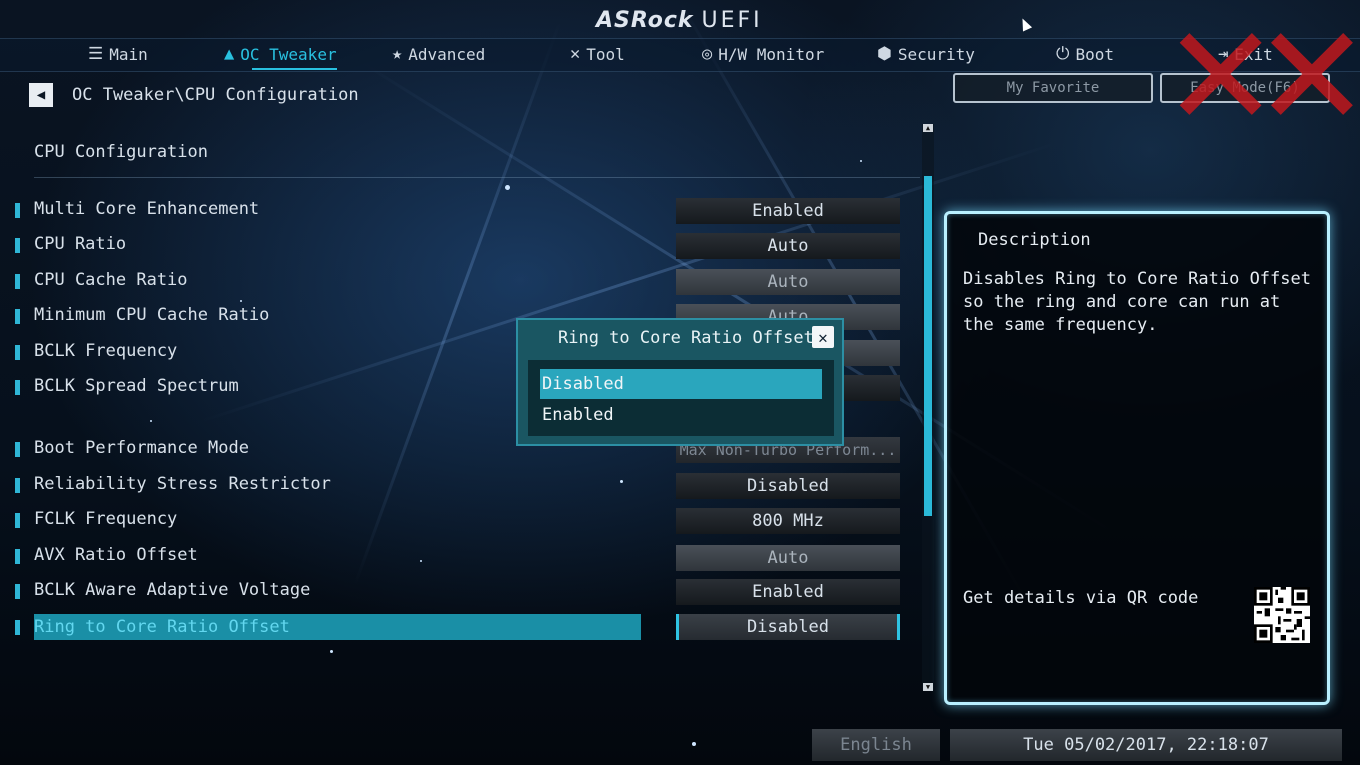  I want to click on list-icon: ☰, so click(96, 54).